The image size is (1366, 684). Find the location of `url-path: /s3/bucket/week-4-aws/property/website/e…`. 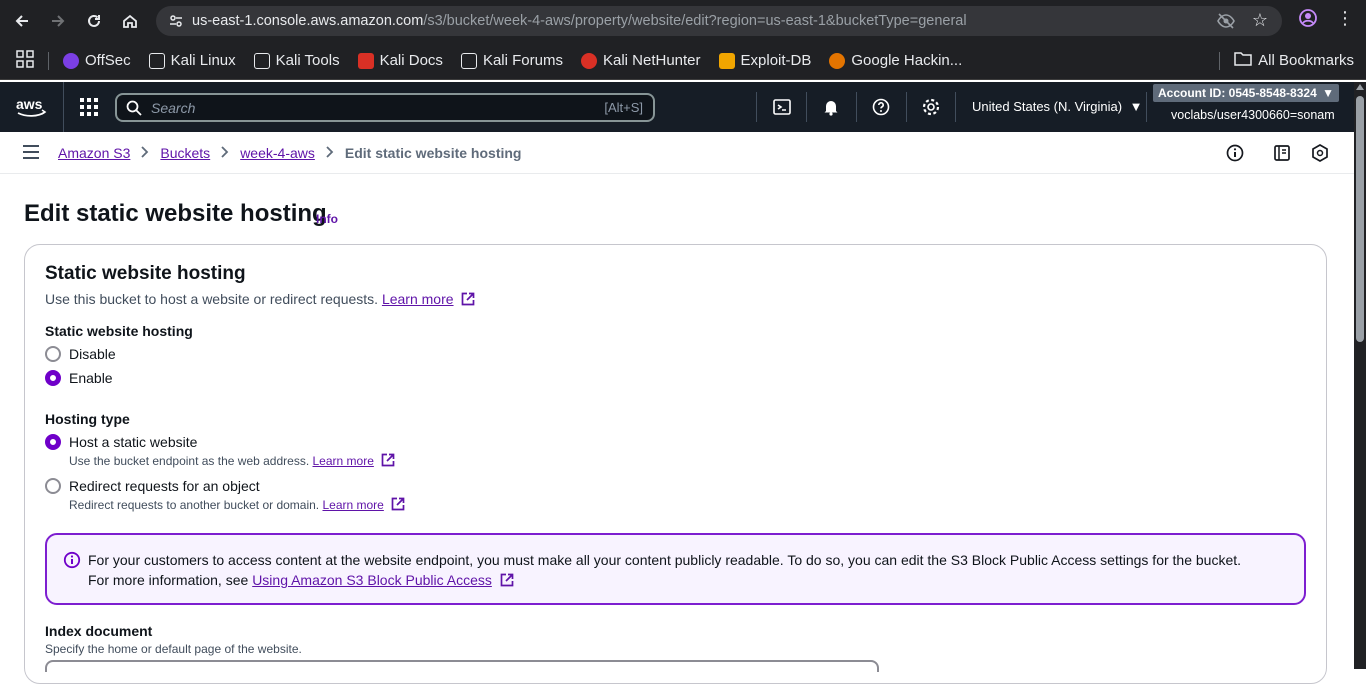

url-path: /s3/bucket/week-4-aws/property/website/e… is located at coordinates (695, 21).